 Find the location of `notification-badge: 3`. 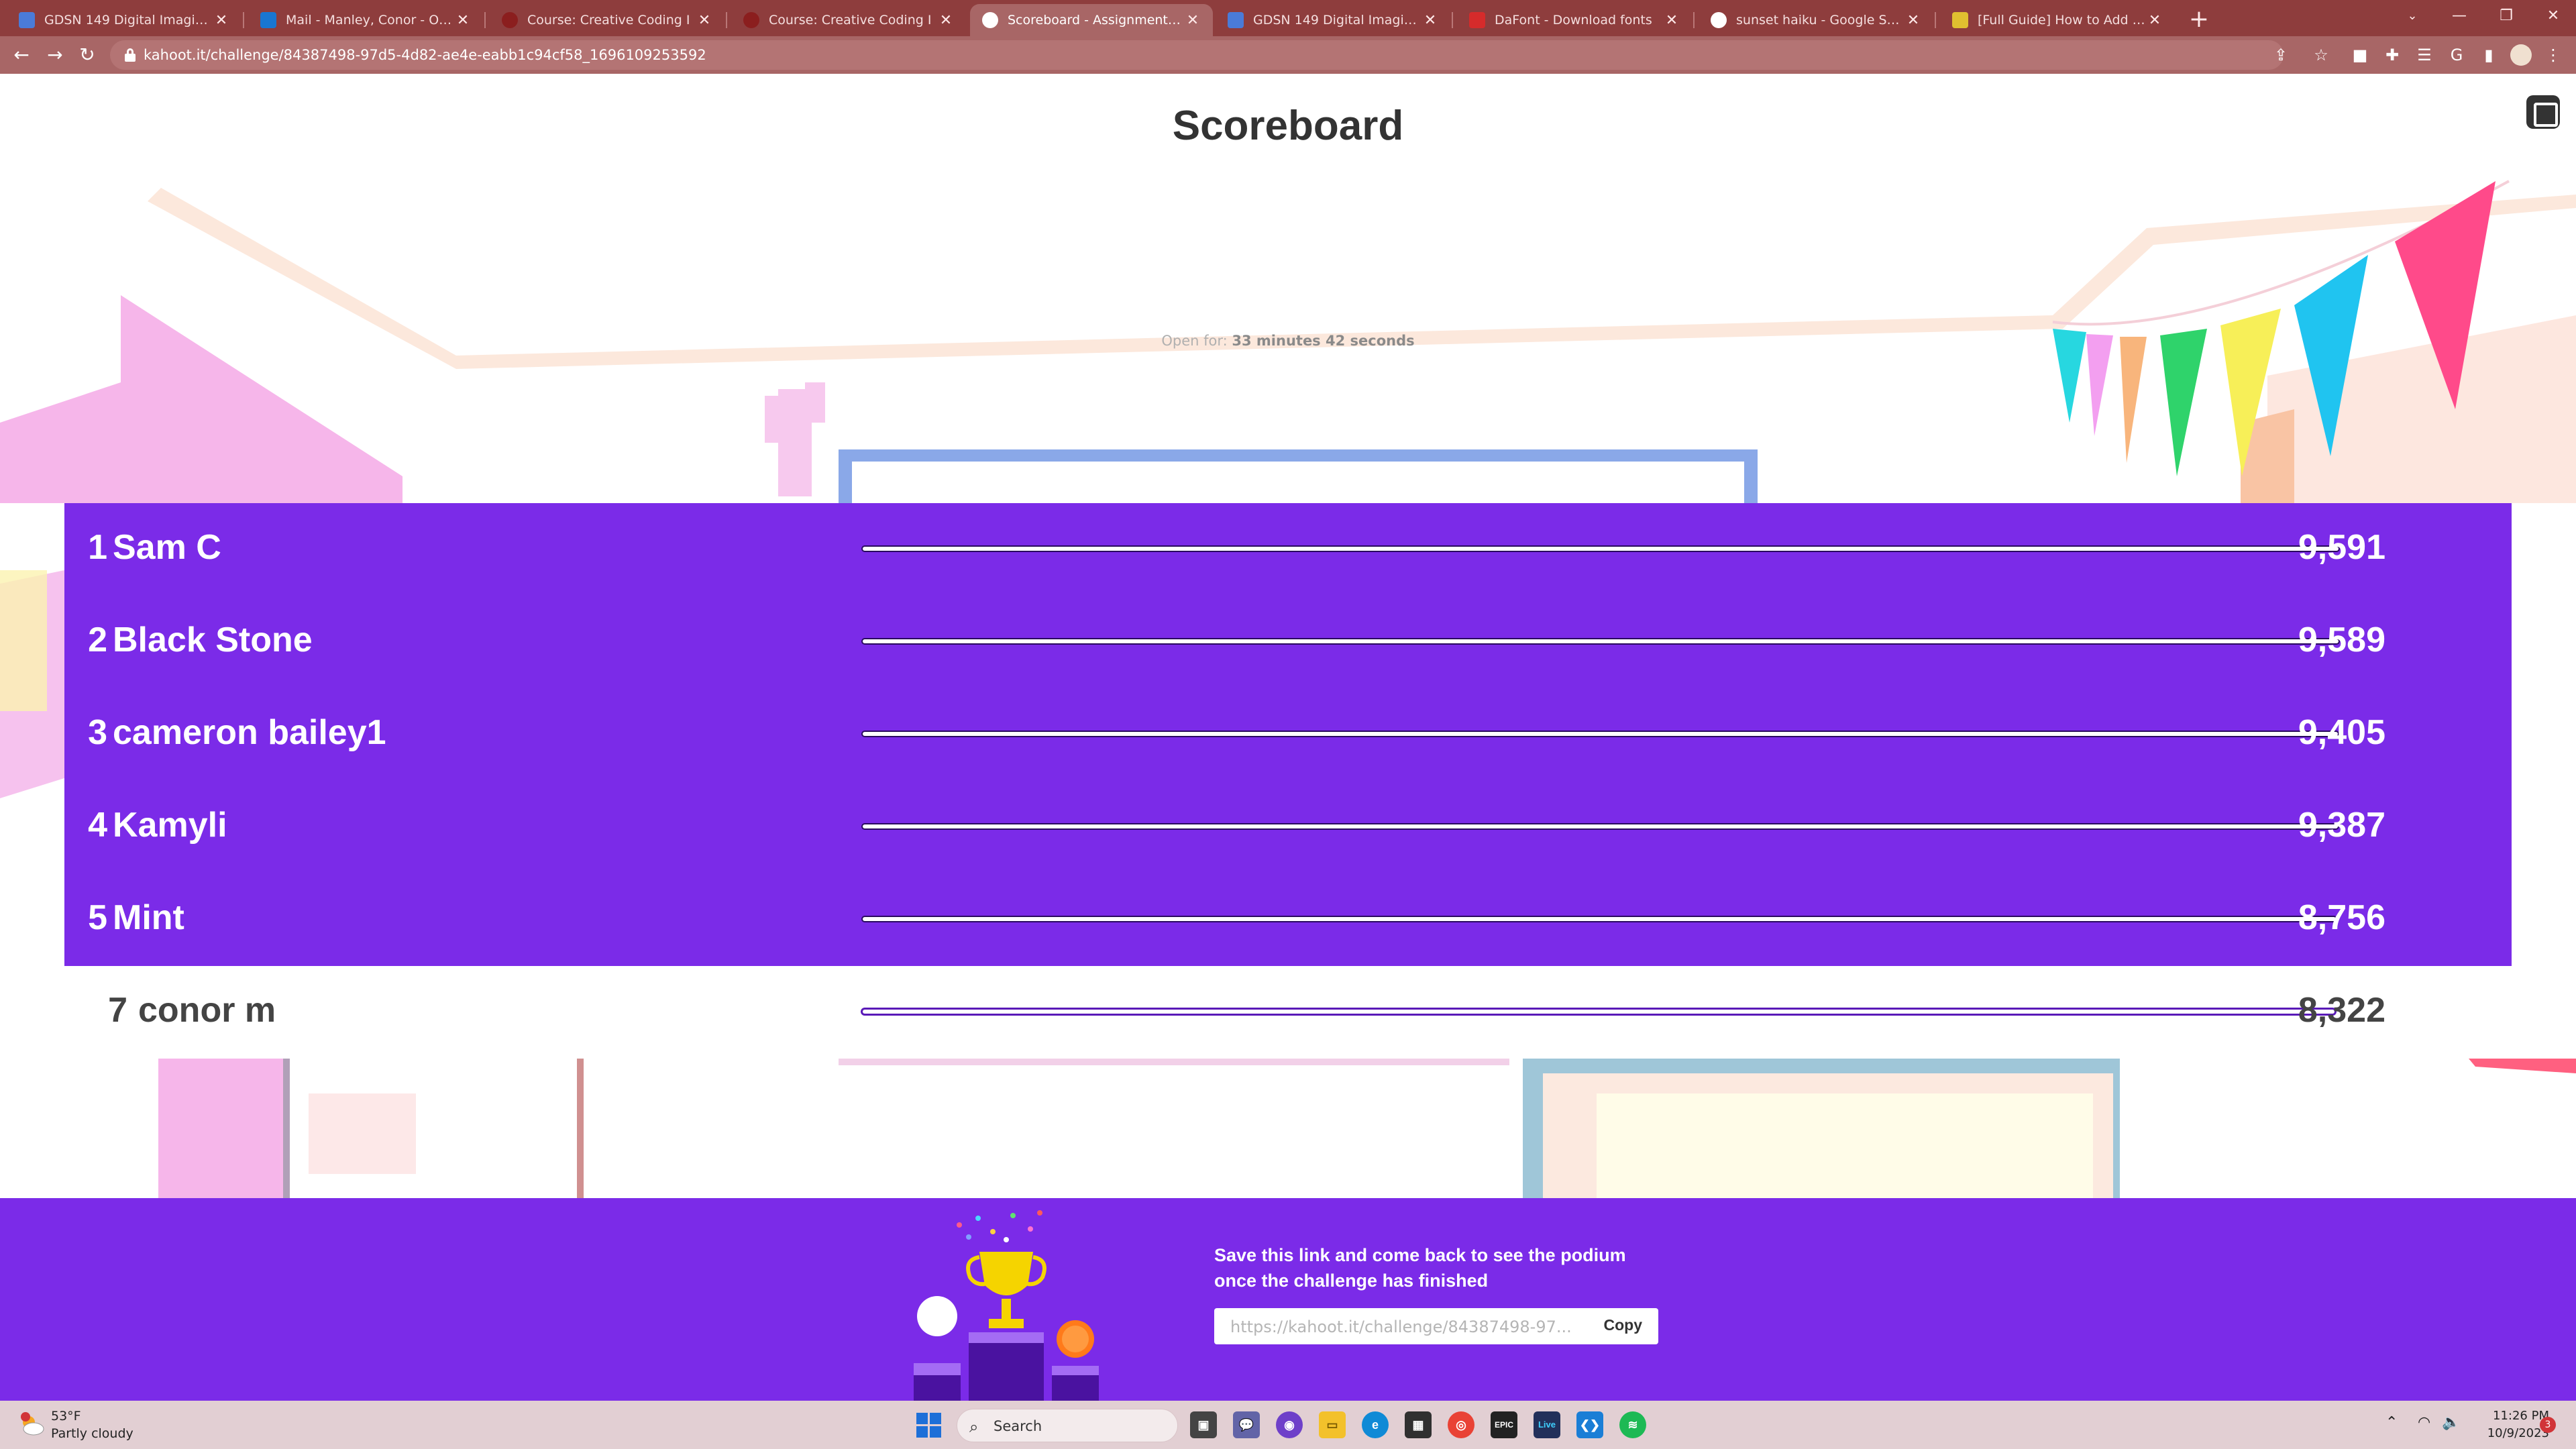

notification-badge: 3 is located at coordinates (2548, 1425).